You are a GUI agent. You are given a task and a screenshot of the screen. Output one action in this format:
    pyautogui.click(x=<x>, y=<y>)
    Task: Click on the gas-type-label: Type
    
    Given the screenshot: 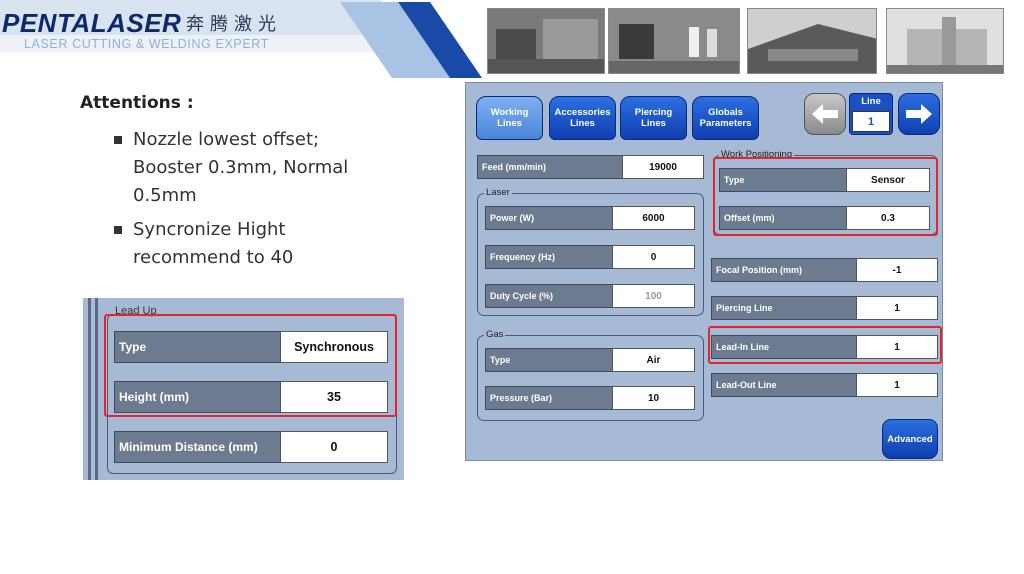 What is the action you would take?
    pyautogui.click(x=549, y=360)
    